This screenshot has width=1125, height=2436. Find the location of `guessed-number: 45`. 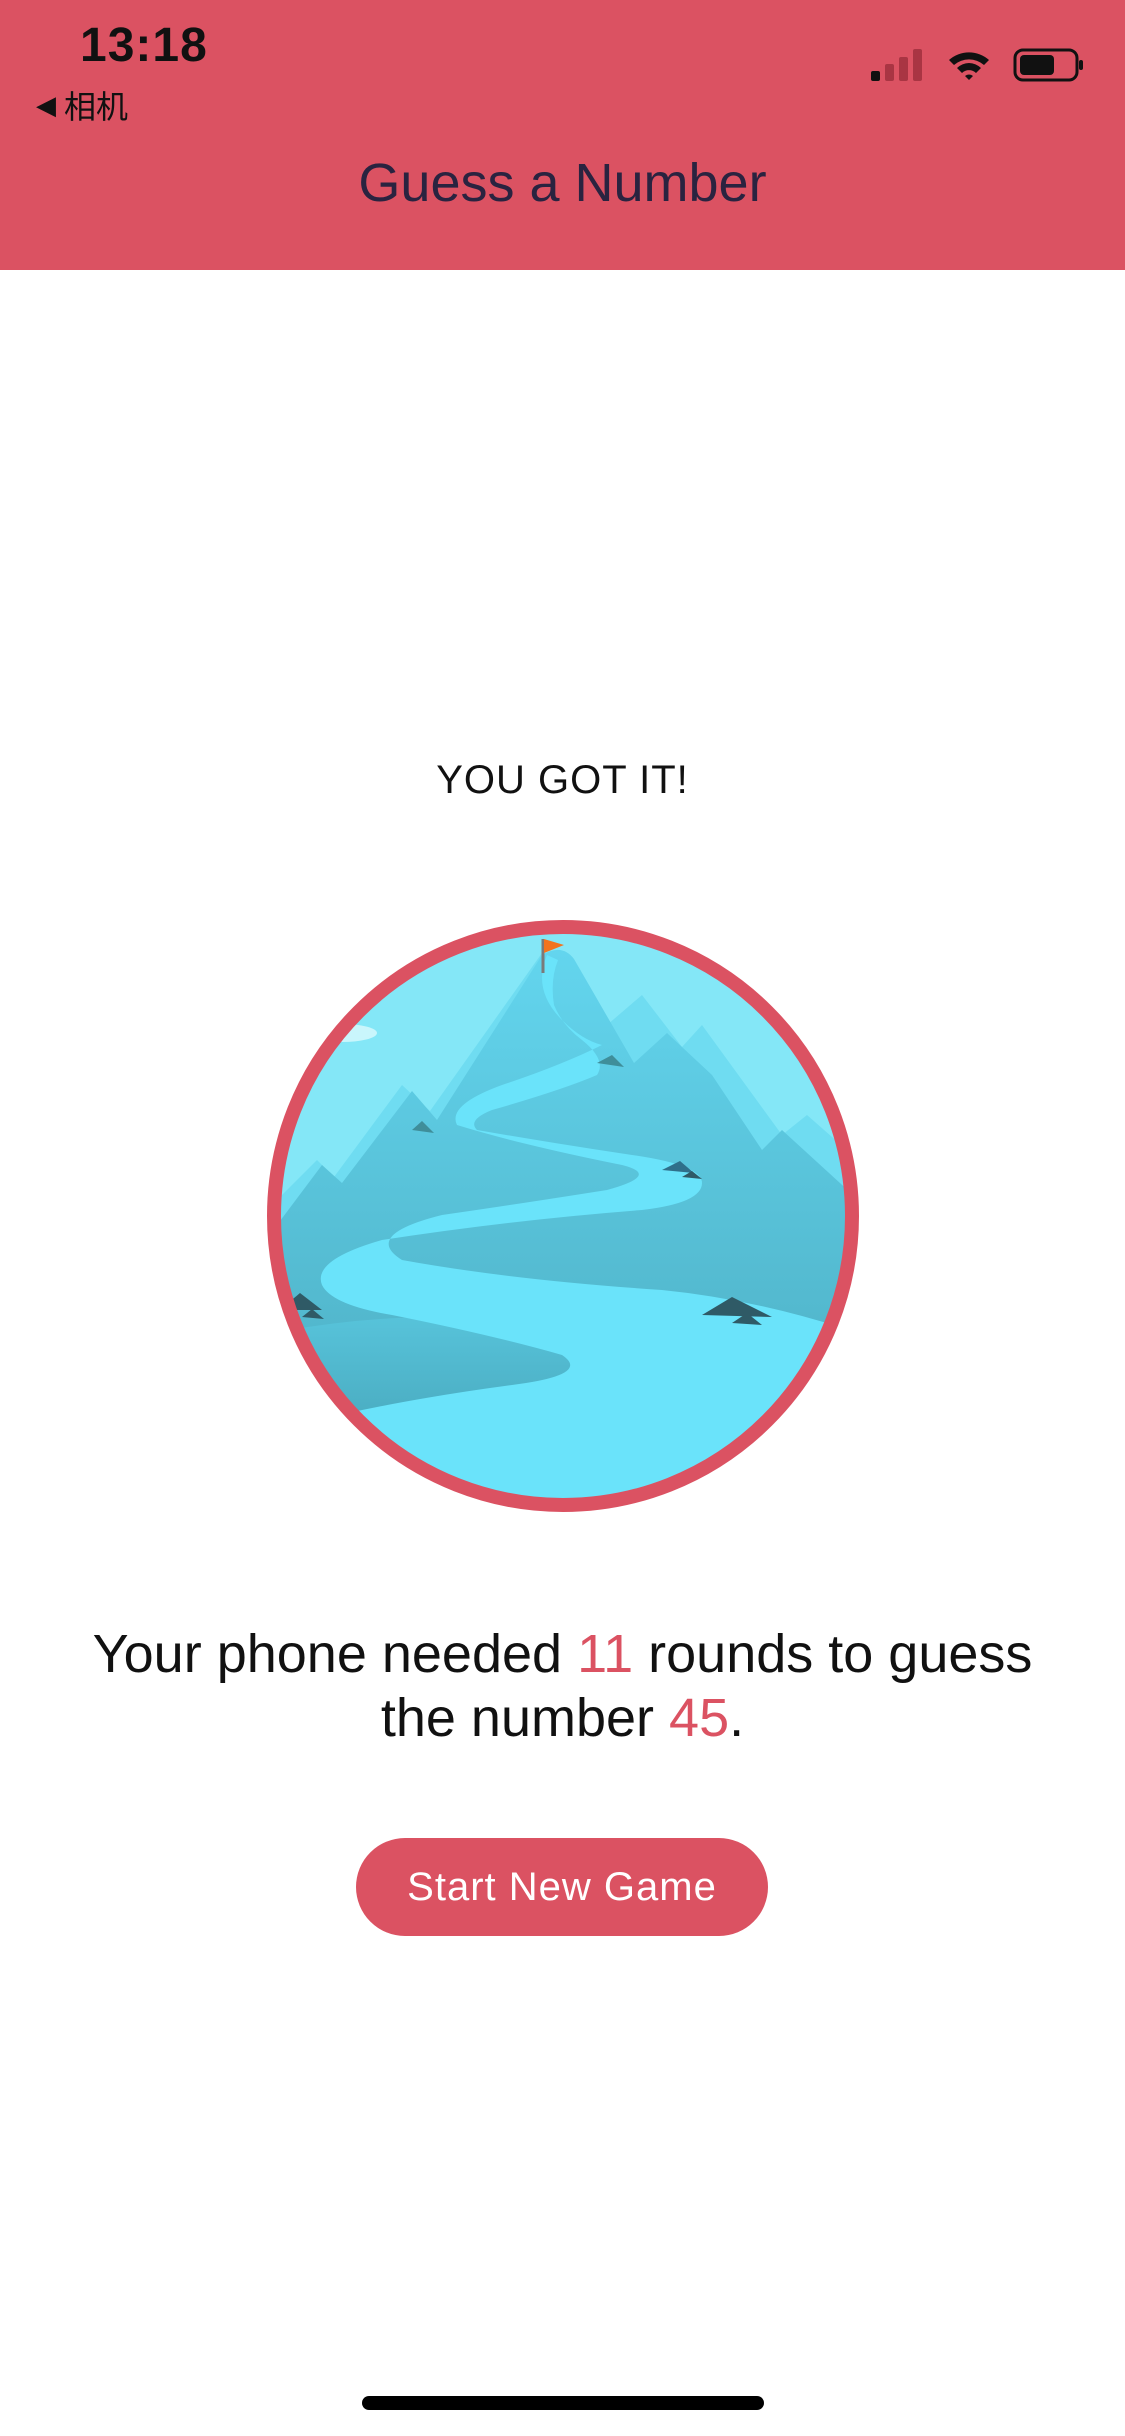

guessed-number: 45 is located at coordinates (699, 1718).